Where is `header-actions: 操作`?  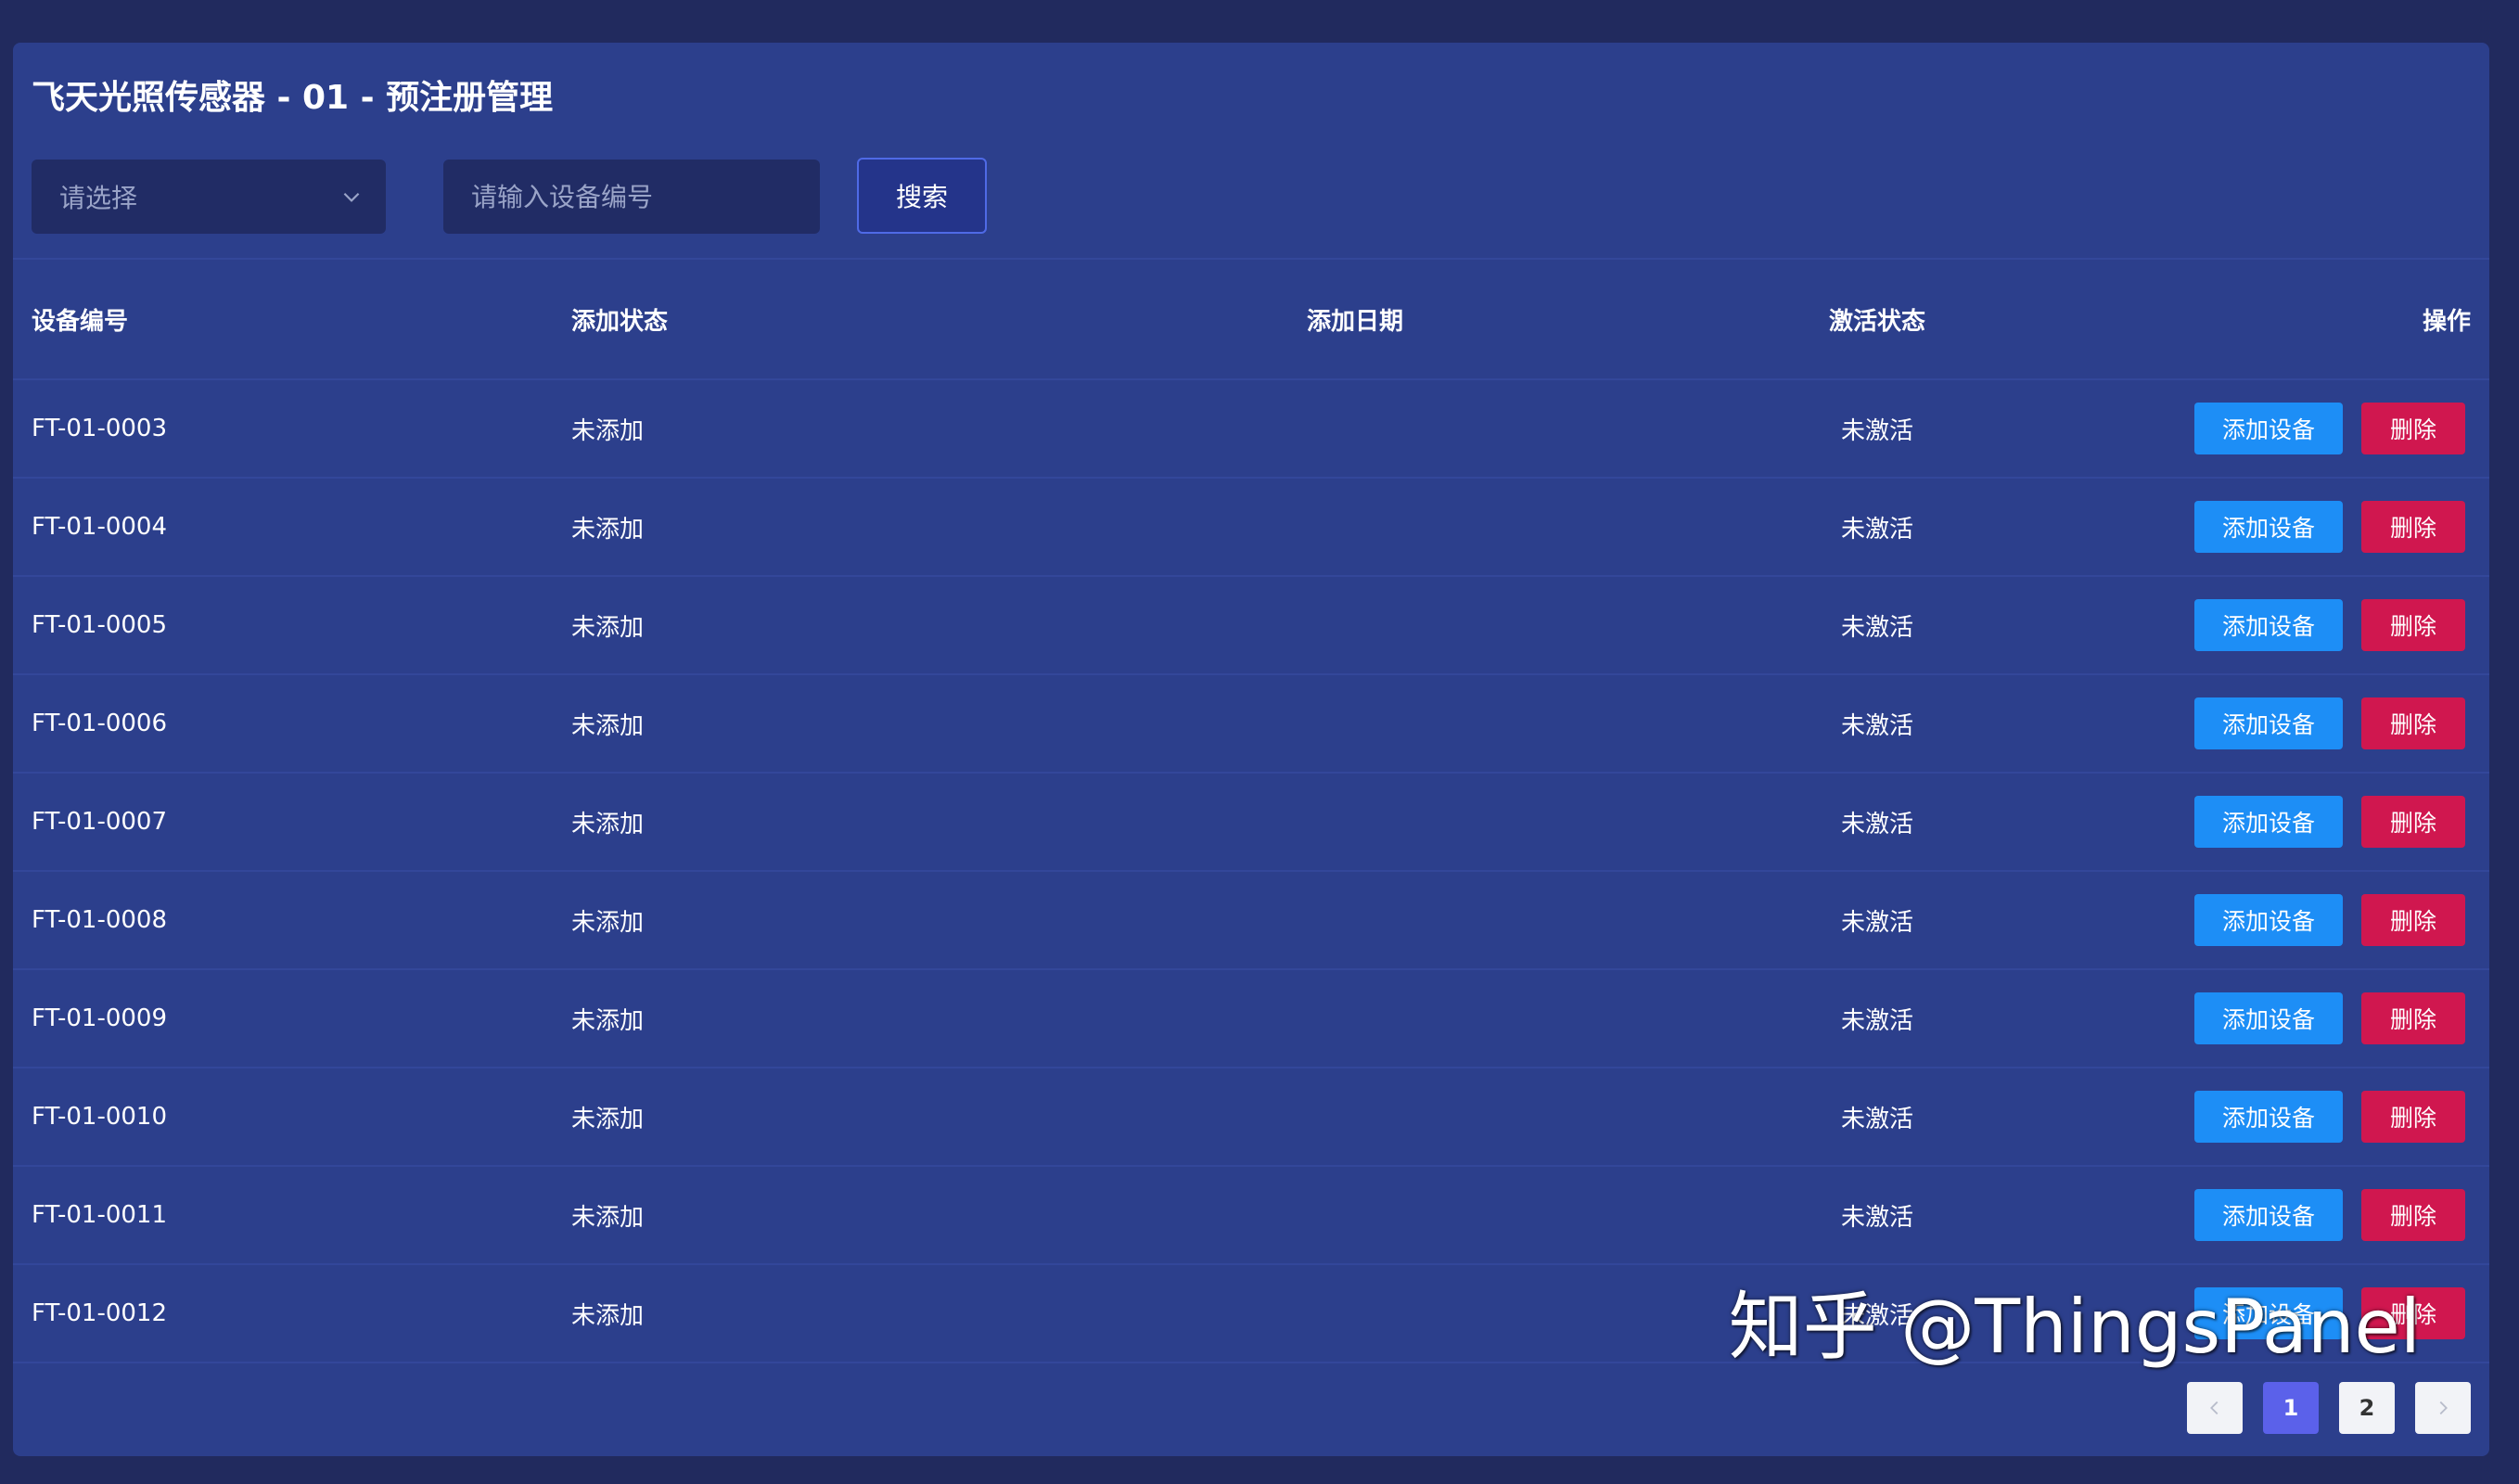 header-actions: 操作 is located at coordinates (2446, 321).